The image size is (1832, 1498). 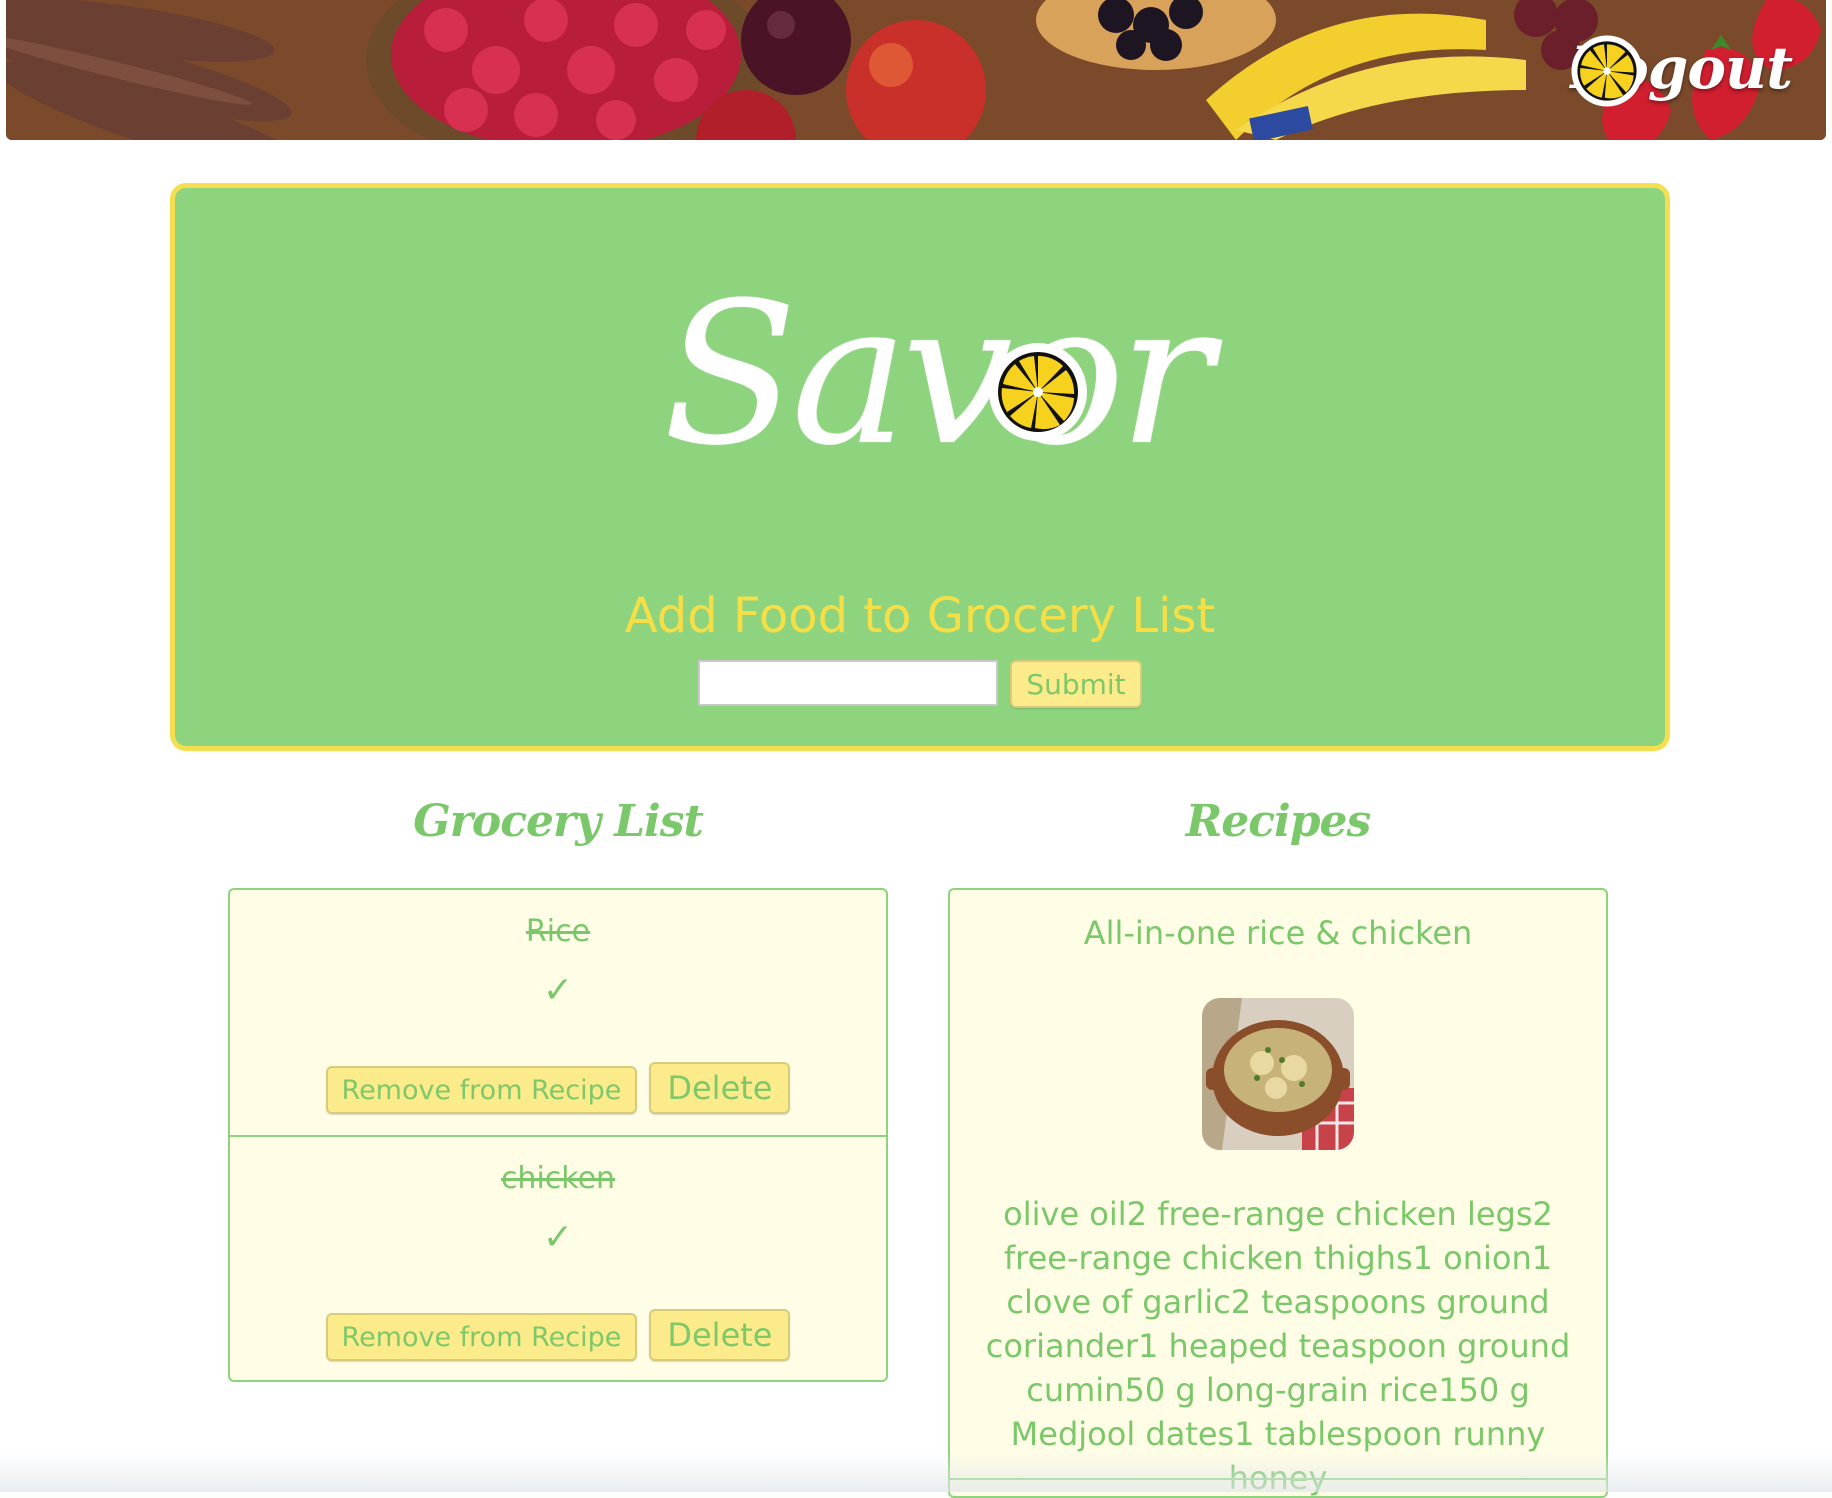 I want to click on recipes-title: Recipes, so click(x=1278, y=821).